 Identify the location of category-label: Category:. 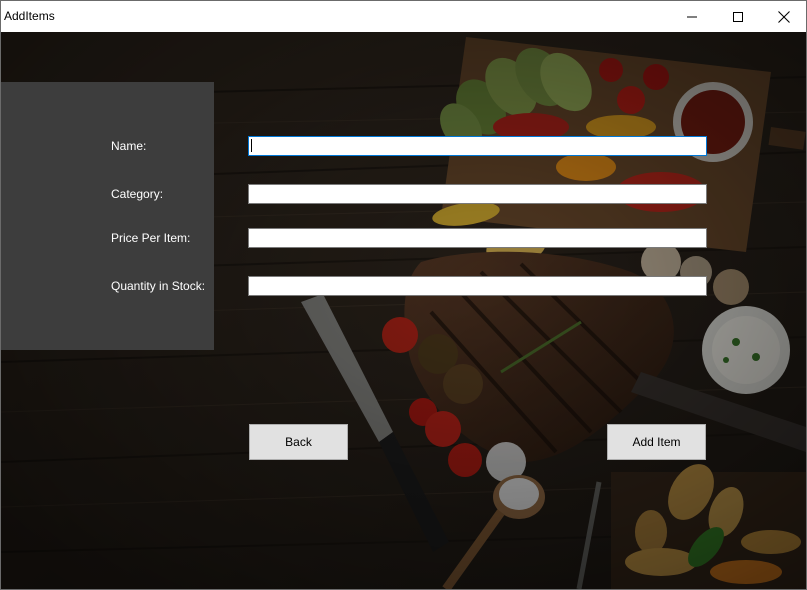
(137, 194).